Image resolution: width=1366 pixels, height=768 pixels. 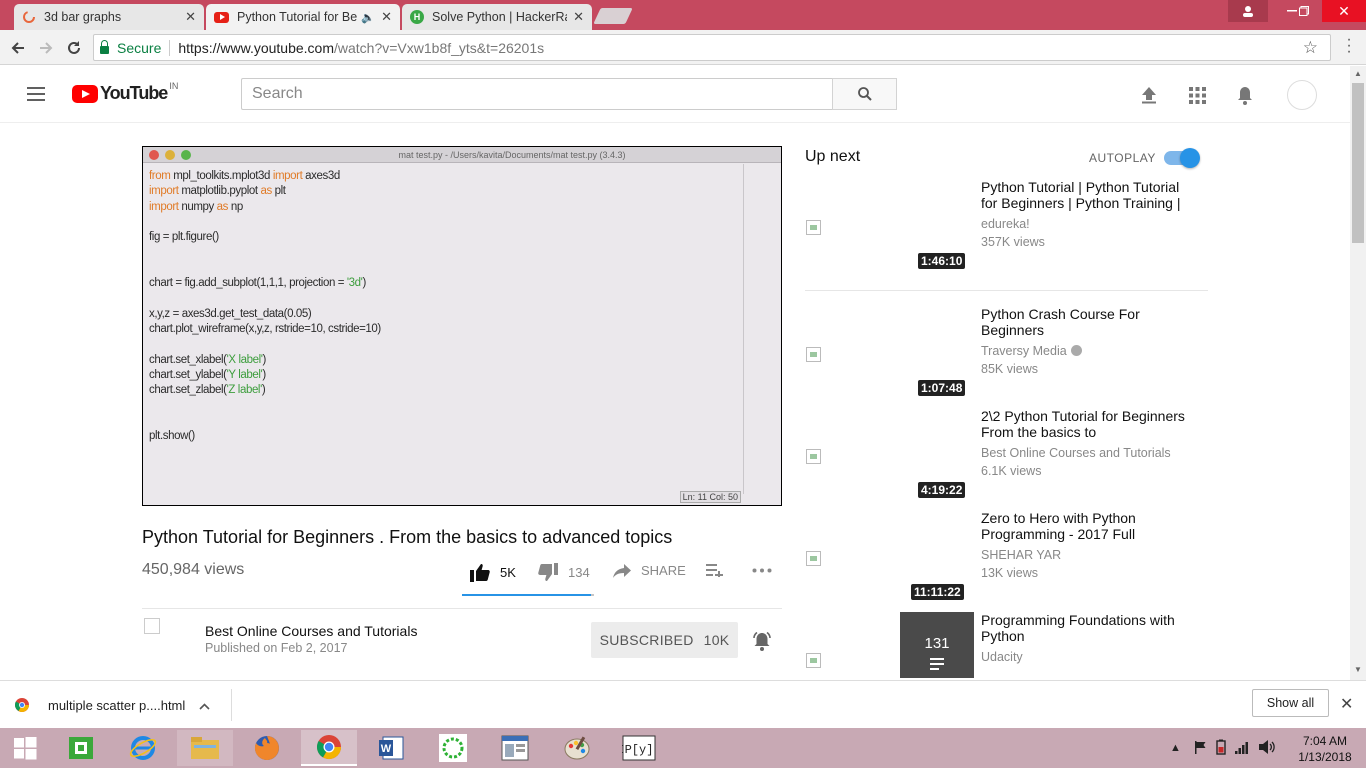 I want to click on internet-explorer-icon, so click(x=143, y=748).